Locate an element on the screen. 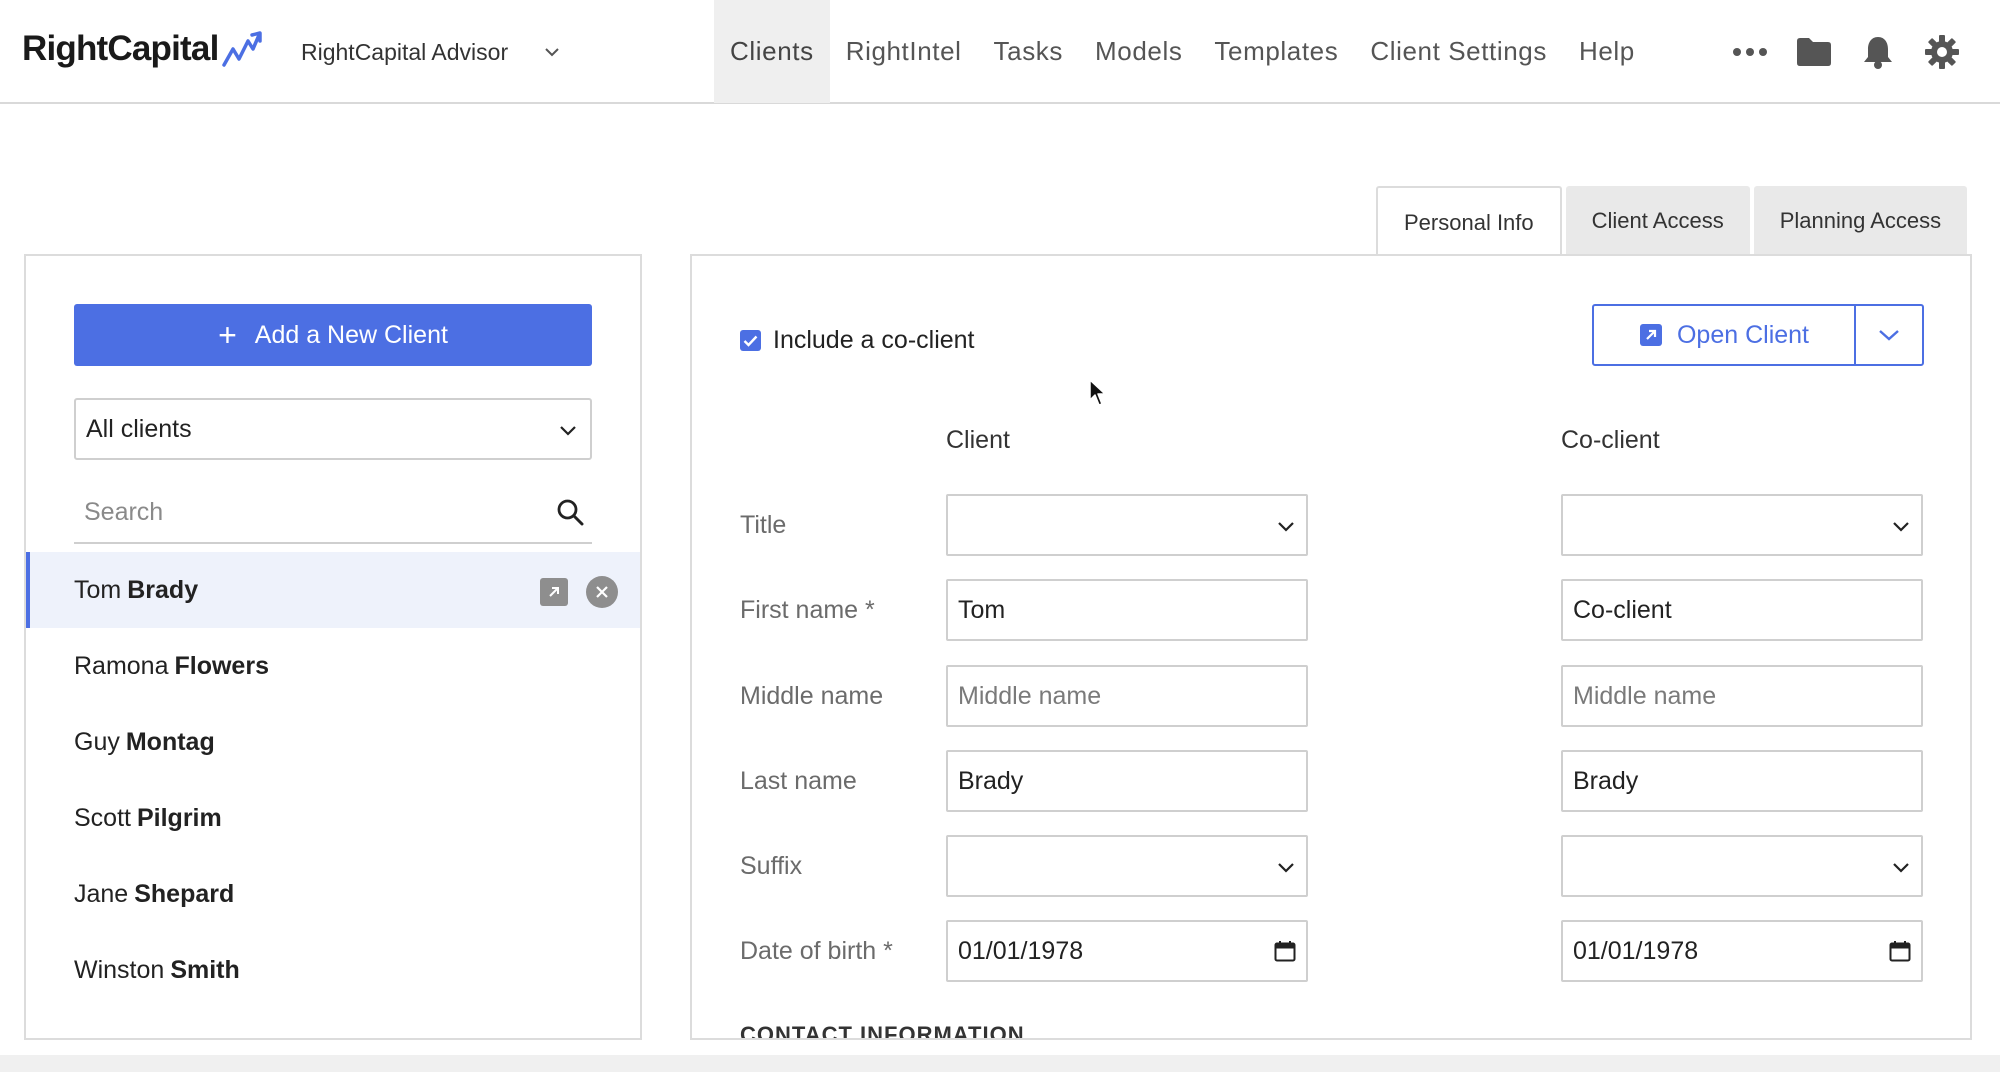 The height and width of the screenshot is (1072, 2000). nav-help: Help is located at coordinates (1607, 51).